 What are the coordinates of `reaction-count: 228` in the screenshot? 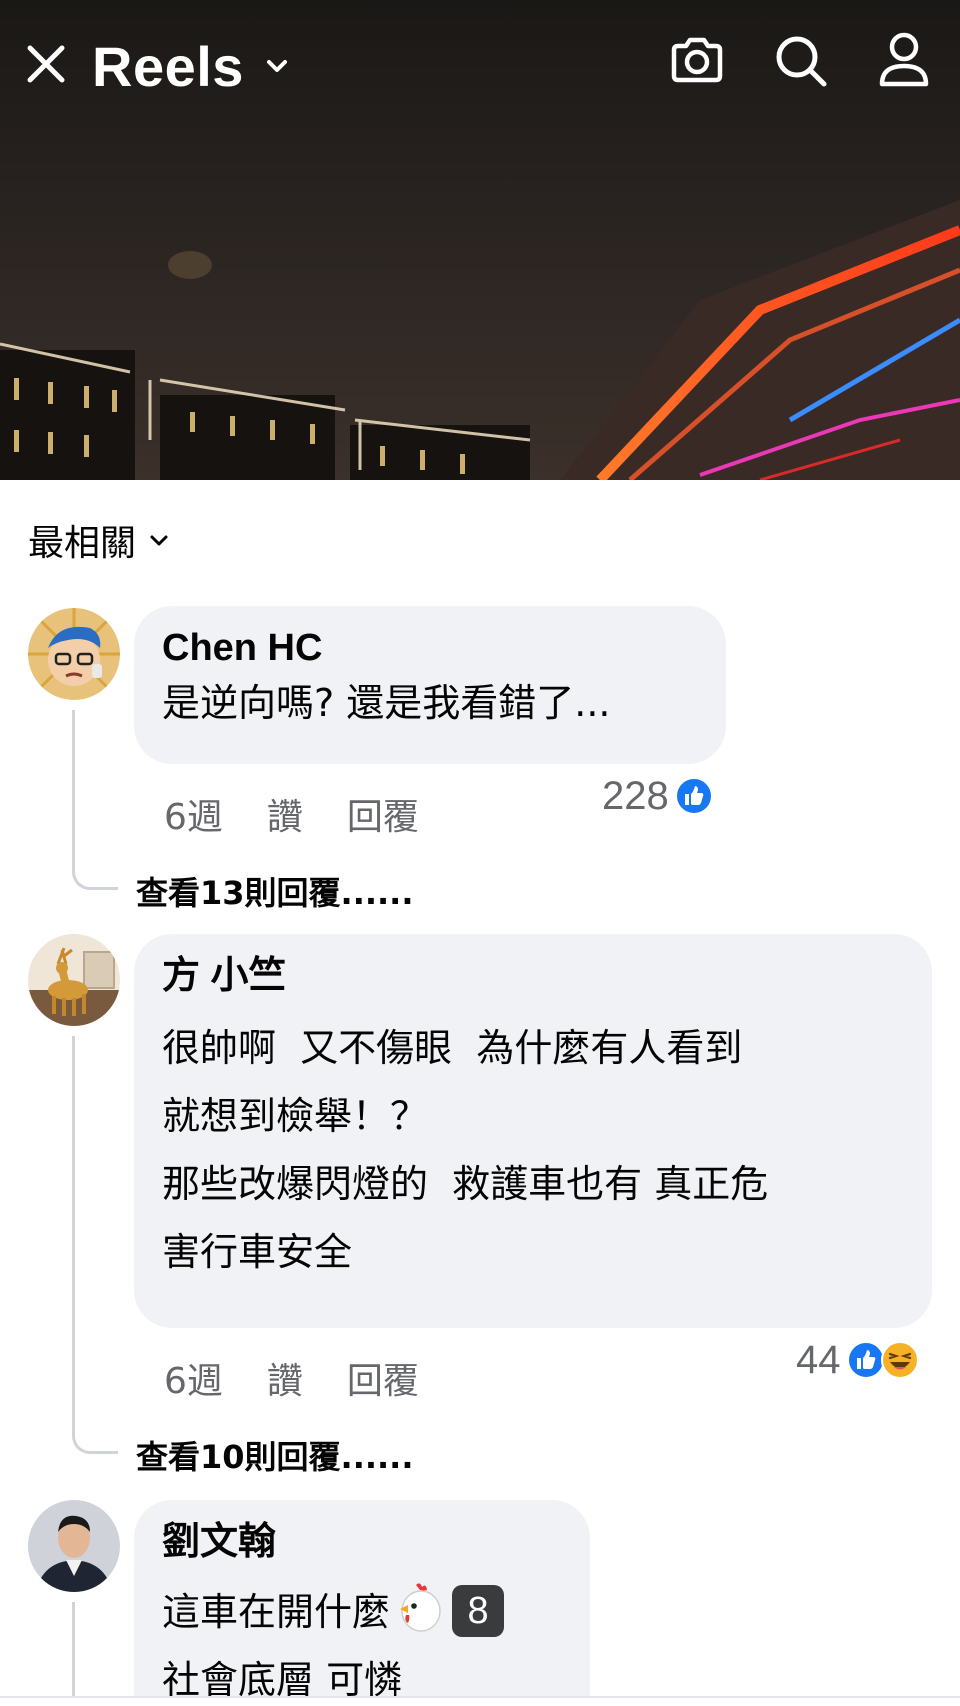 It's located at (635, 795).